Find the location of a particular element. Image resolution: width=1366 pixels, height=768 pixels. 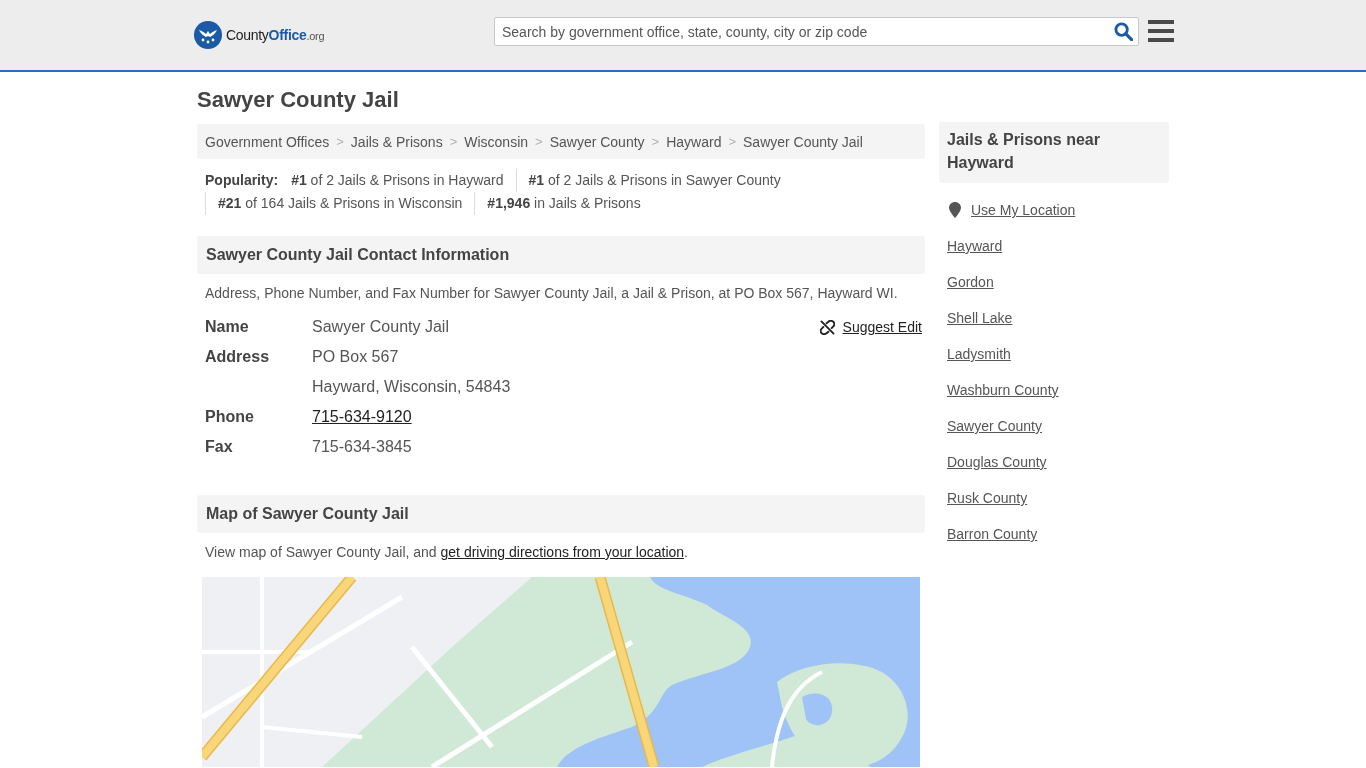

nearby-link: Washburn County is located at coordinates (999, 390).